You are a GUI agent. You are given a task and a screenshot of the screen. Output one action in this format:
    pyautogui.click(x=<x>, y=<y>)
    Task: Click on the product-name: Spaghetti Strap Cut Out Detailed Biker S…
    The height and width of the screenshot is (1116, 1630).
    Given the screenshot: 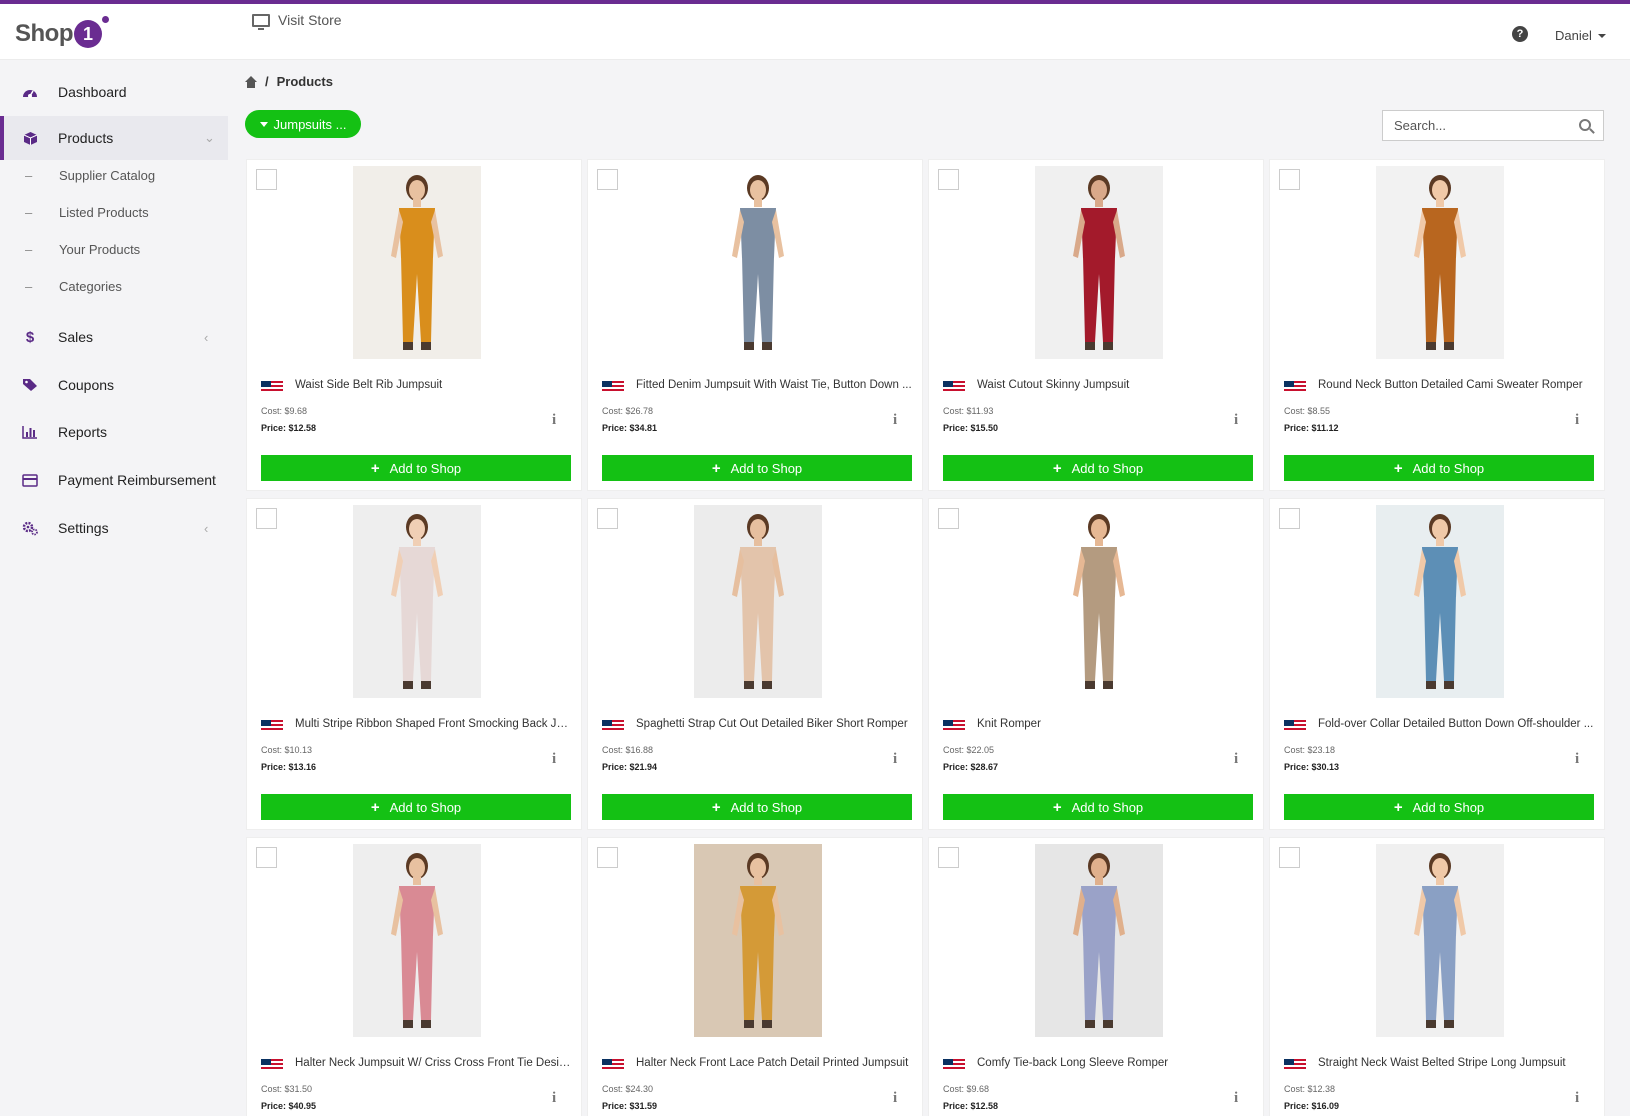 What is the action you would take?
    pyautogui.click(x=774, y=724)
    